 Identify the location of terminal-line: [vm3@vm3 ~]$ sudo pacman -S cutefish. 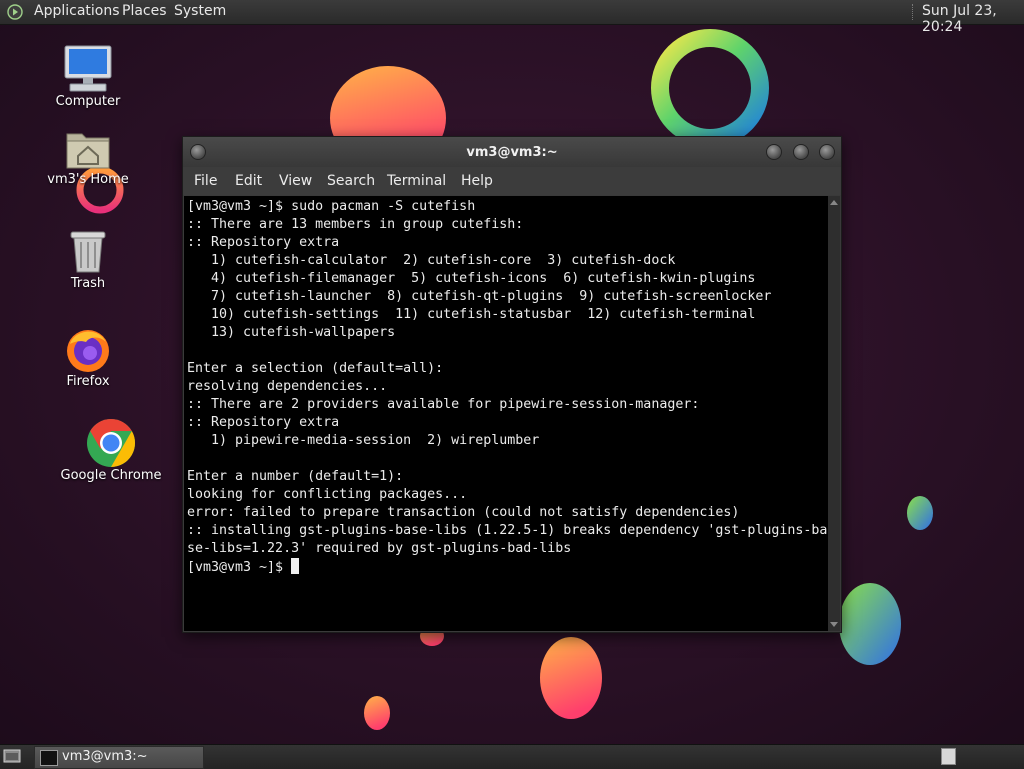
(331, 206).